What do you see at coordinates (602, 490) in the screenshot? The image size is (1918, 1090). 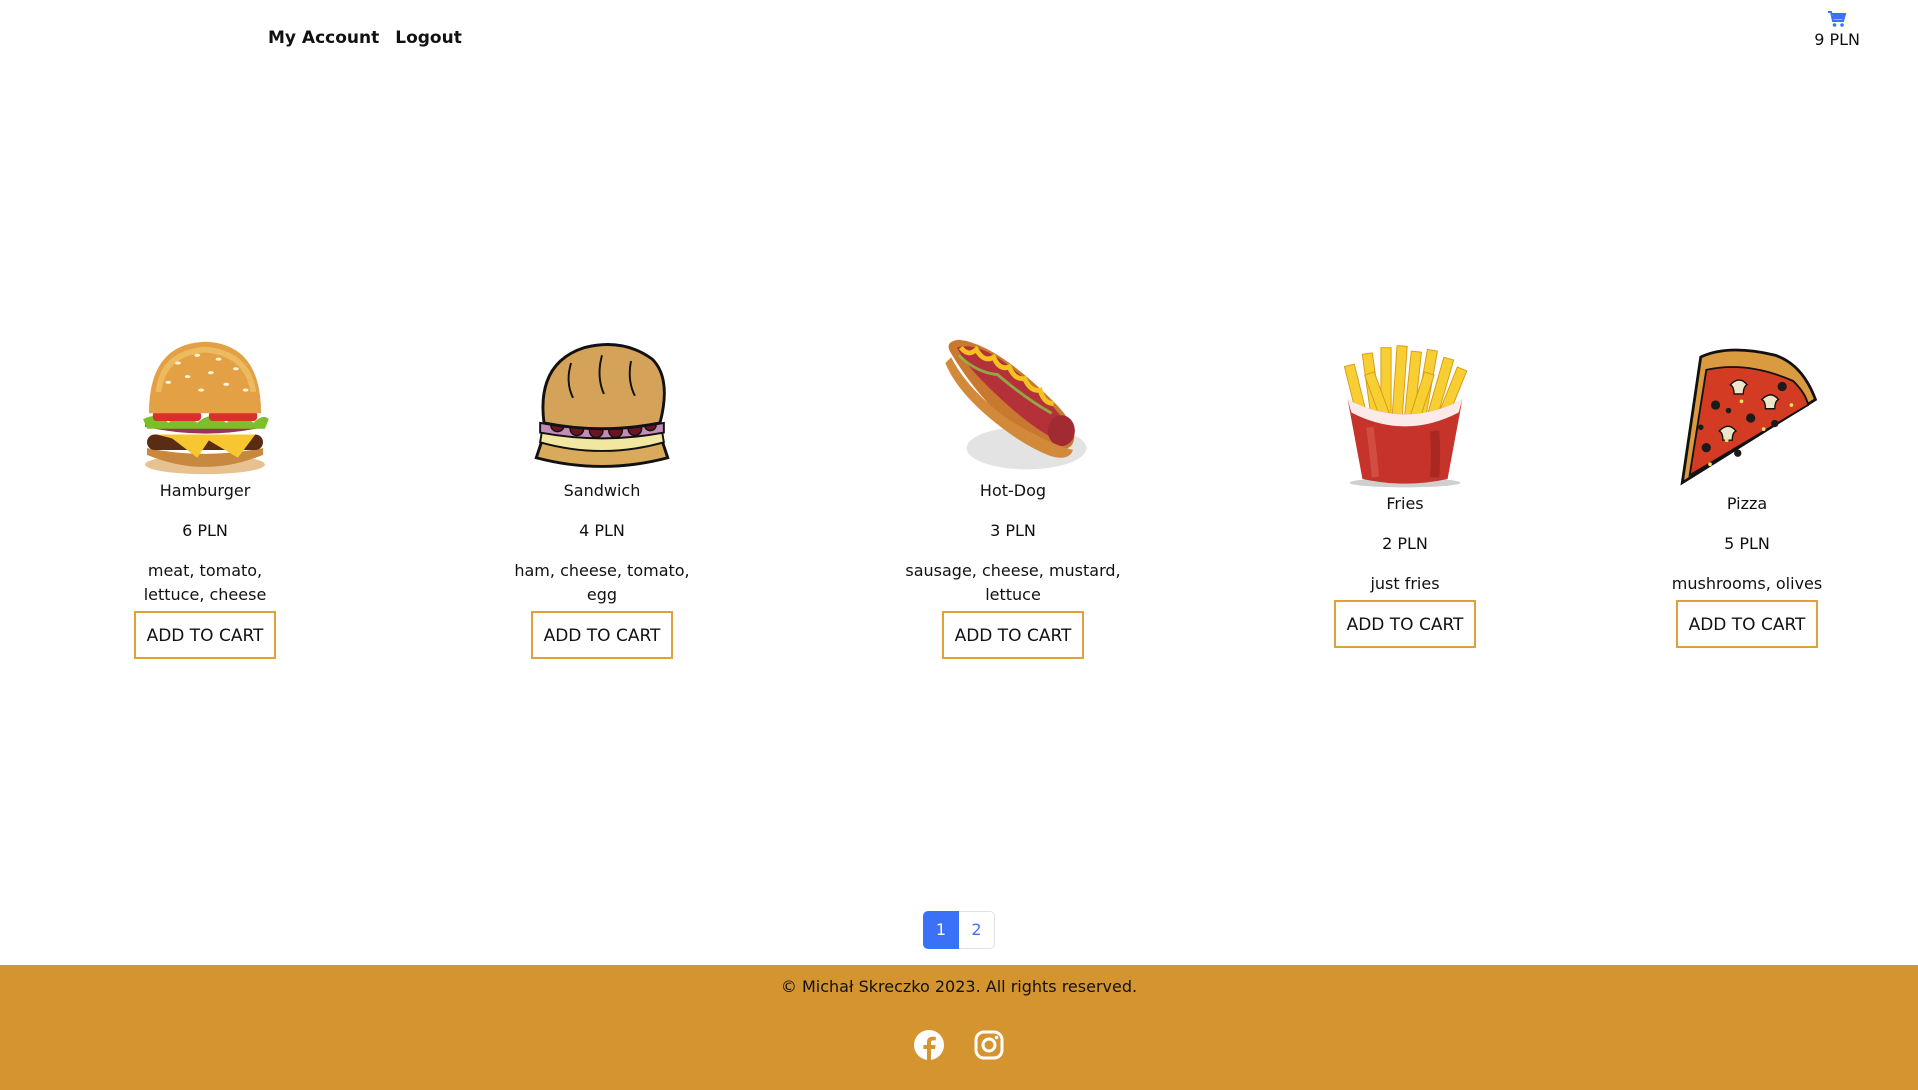 I see `product-name: Sandwich` at bounding box center [602, 490].